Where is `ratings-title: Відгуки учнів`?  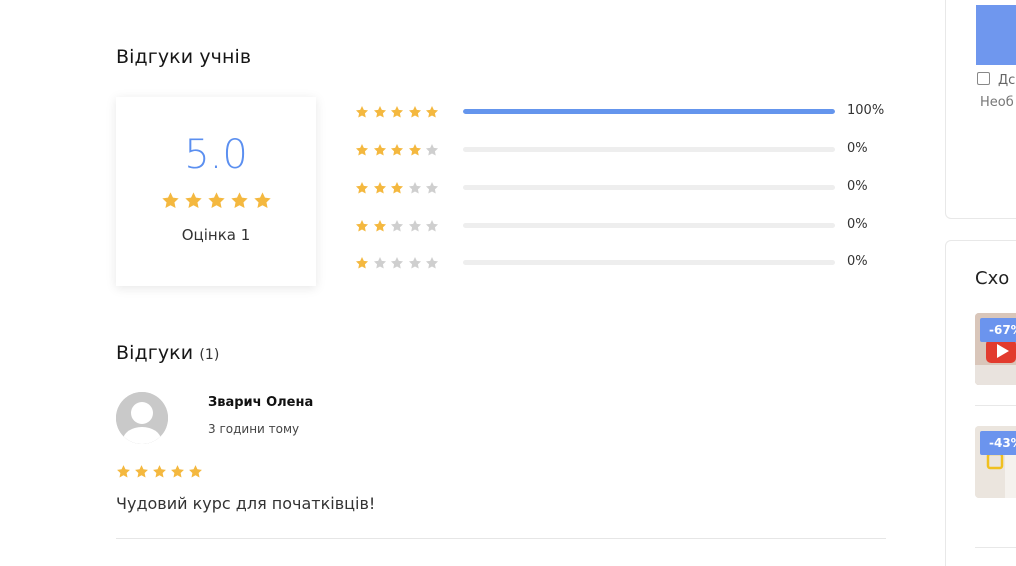 ratings-title: Відгуки учнів is located at coordinates (184, 57).